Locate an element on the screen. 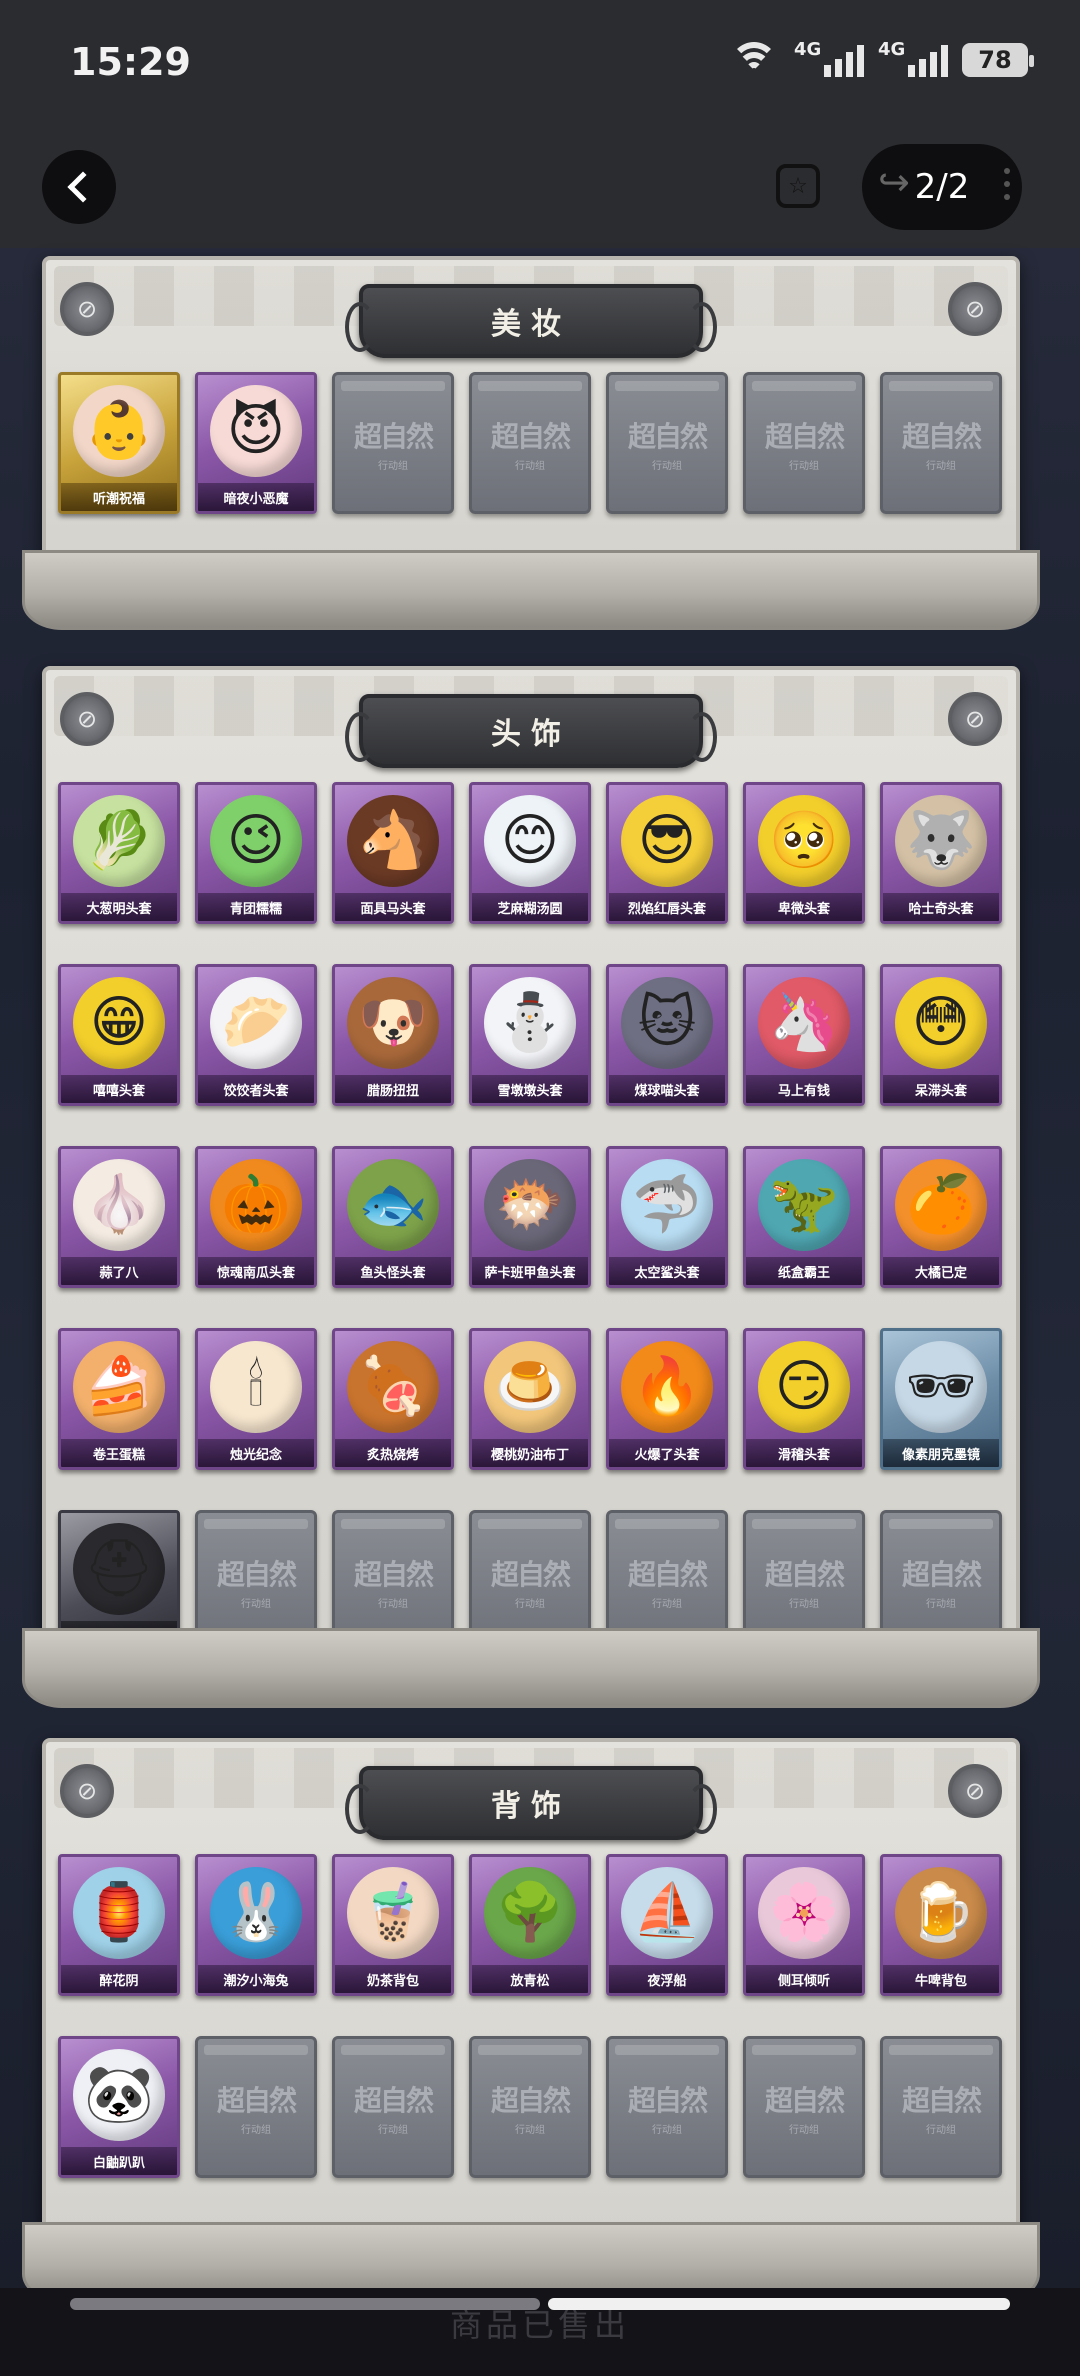 This screenshot has width=1080, height=2376. item-card: 🦖 纸盒霸王 is located at coordinates (804, 1217).